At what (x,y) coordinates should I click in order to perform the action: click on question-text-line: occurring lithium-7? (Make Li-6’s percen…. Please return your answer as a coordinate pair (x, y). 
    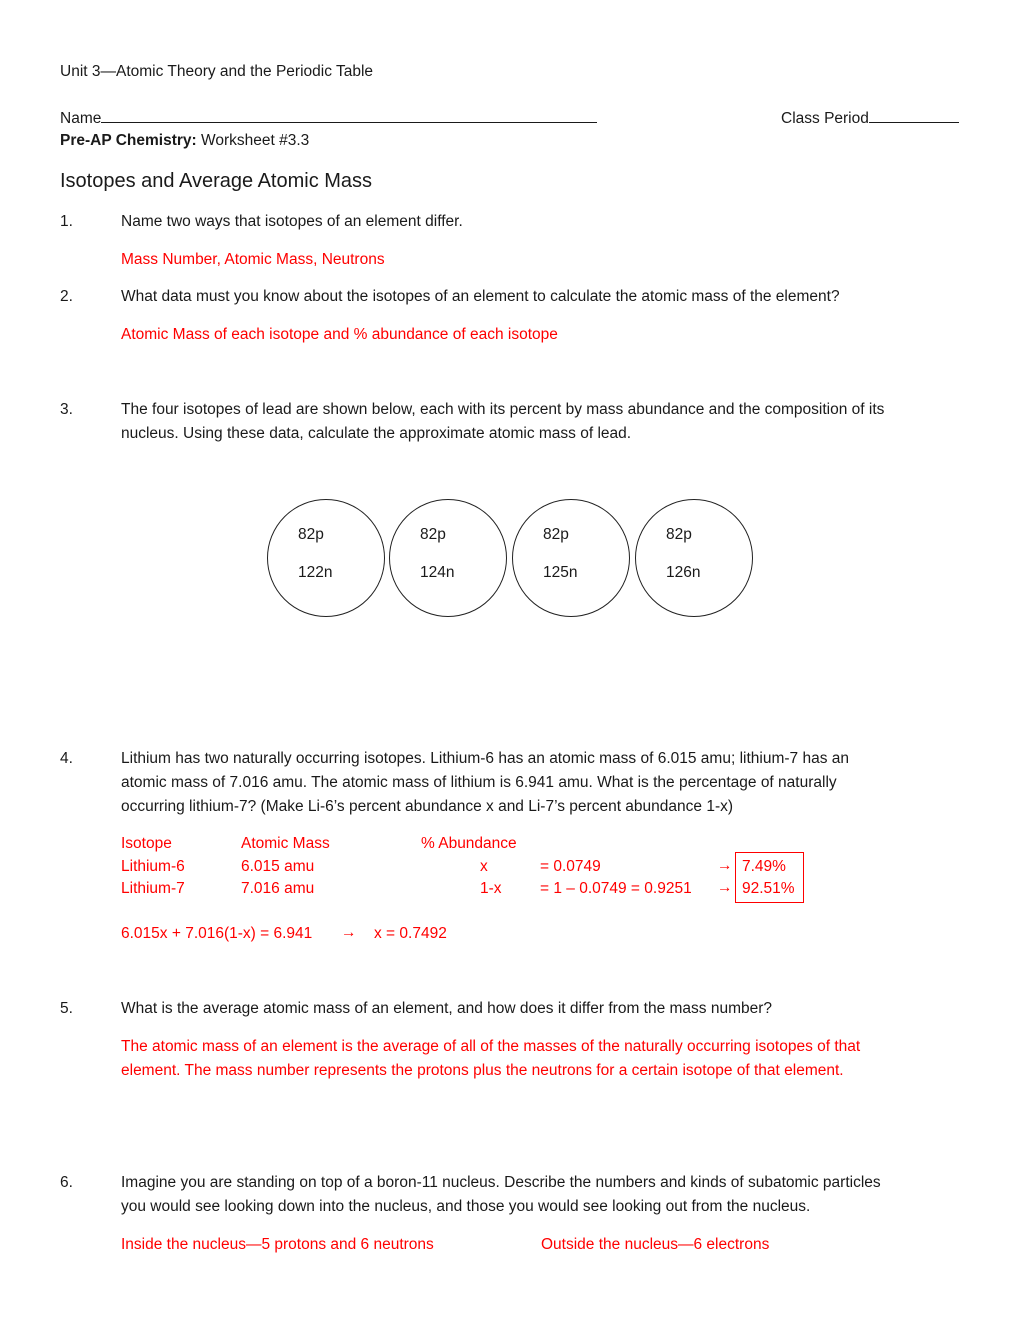
    Looking at the image, I should click on (427, 806).